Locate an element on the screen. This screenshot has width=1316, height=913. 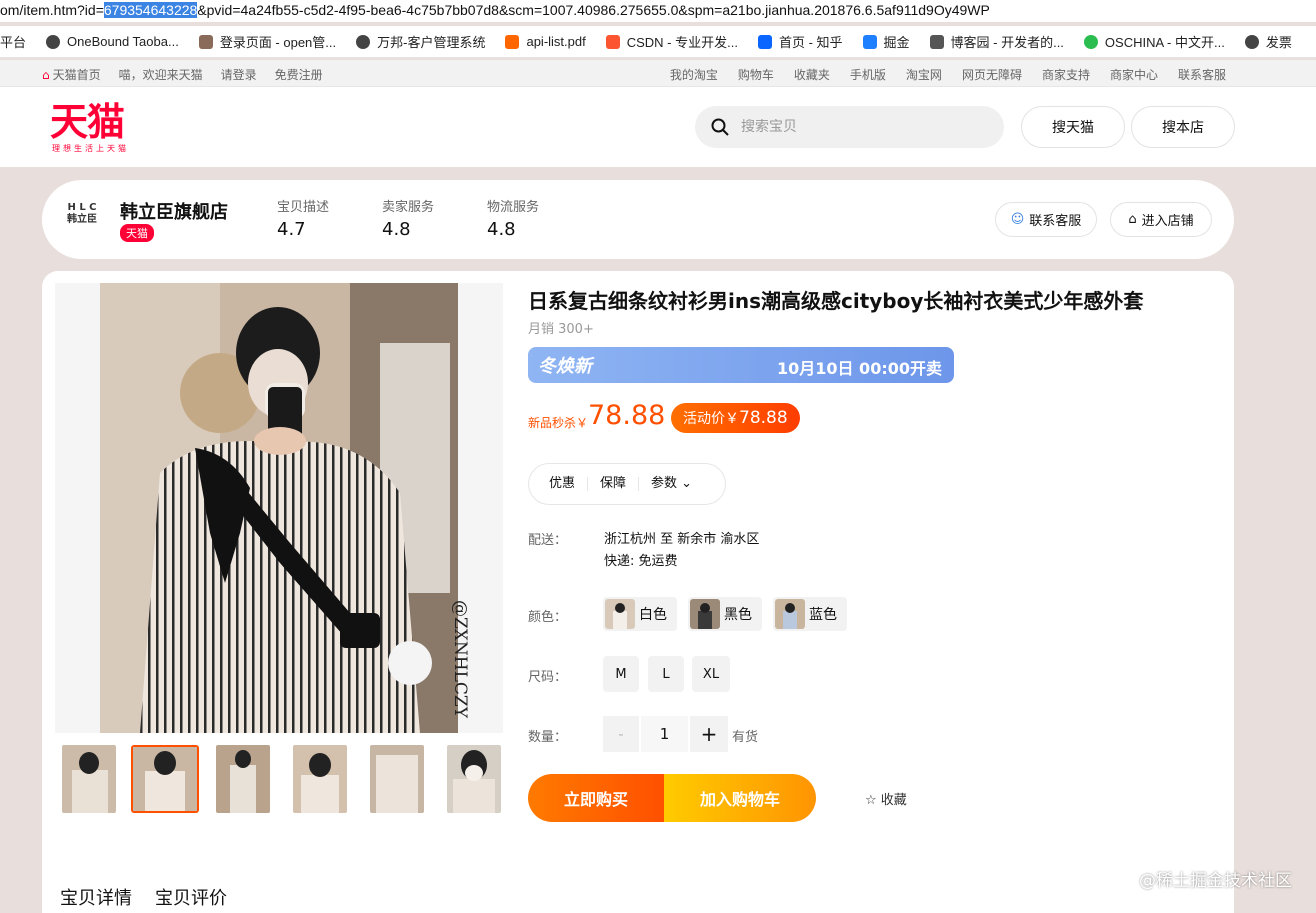
size-option-l: L is located at coordinates (666, 674).